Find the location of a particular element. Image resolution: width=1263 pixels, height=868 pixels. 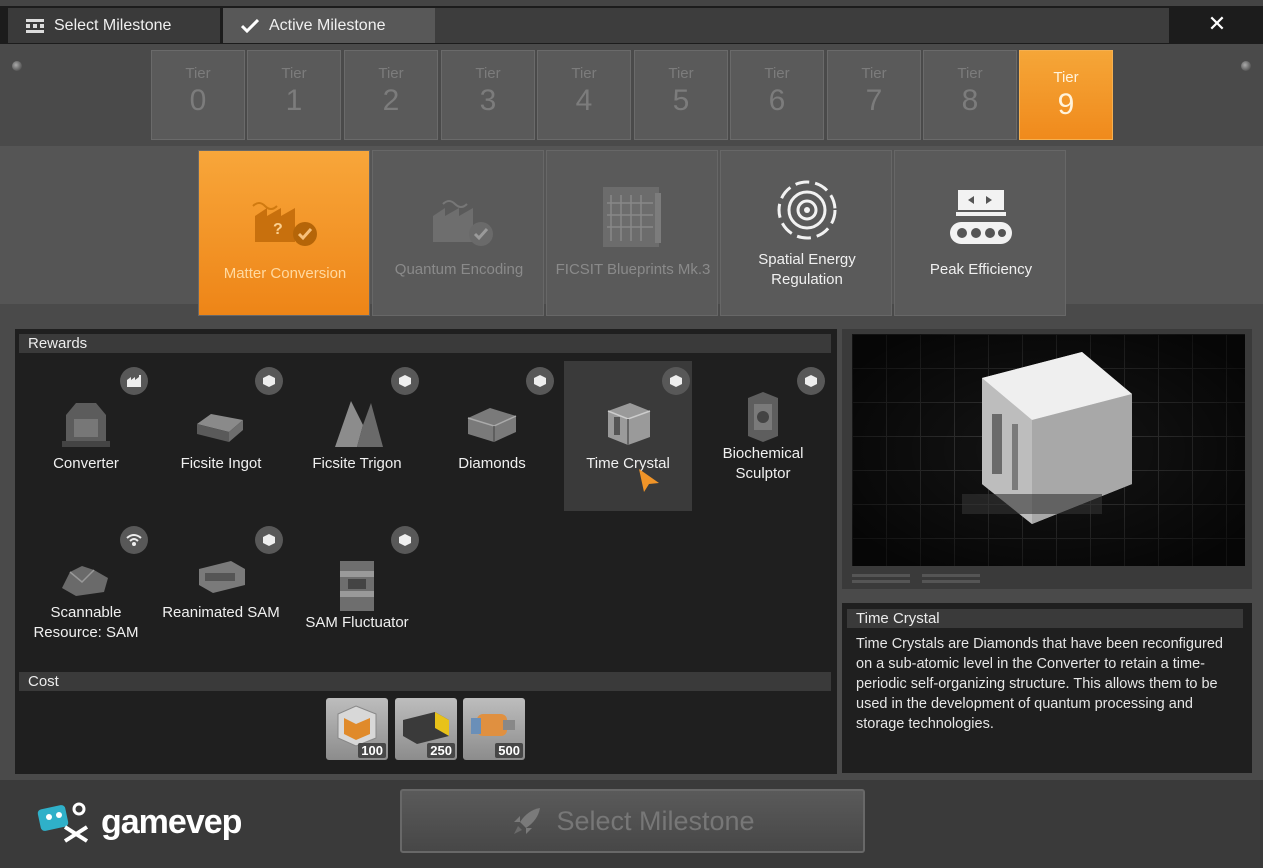

sam-ore-icon is located at coordinates (86, 576).